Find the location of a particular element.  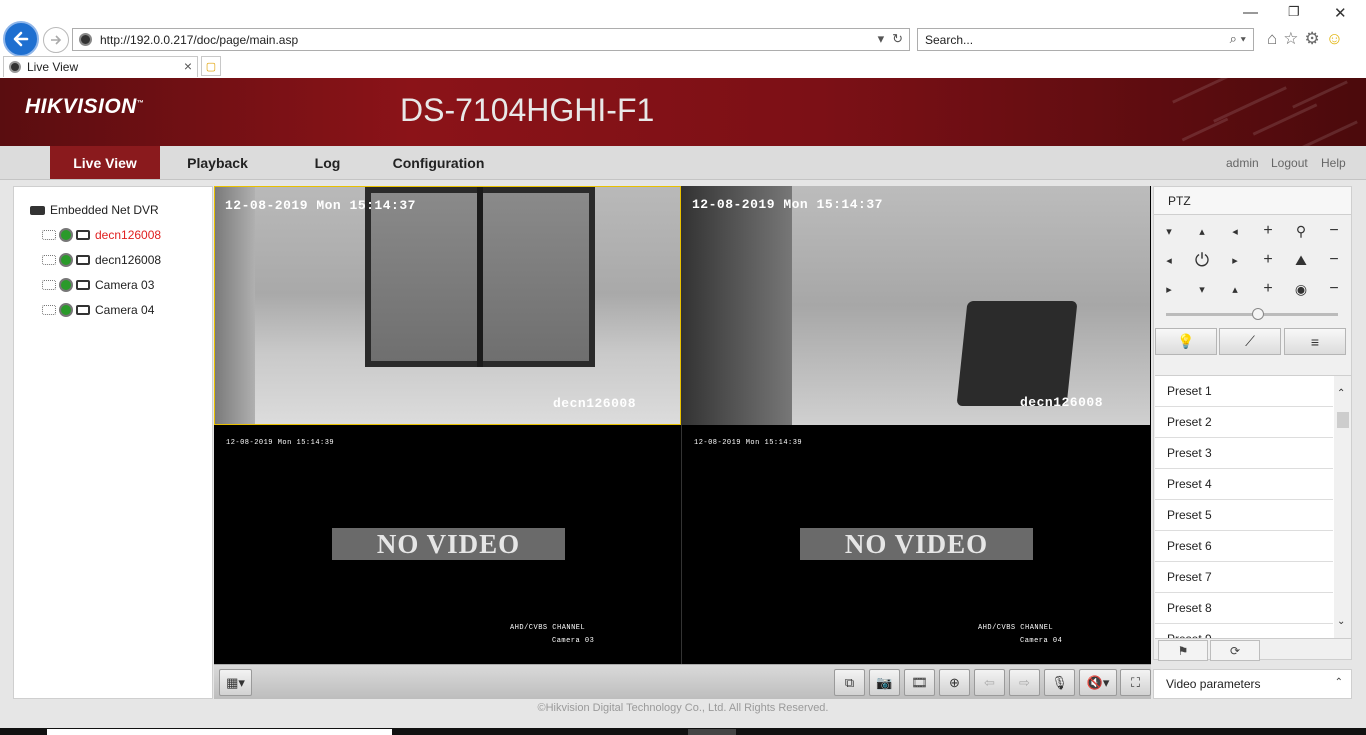

slider-knob is located at coordinates (1258, 314).